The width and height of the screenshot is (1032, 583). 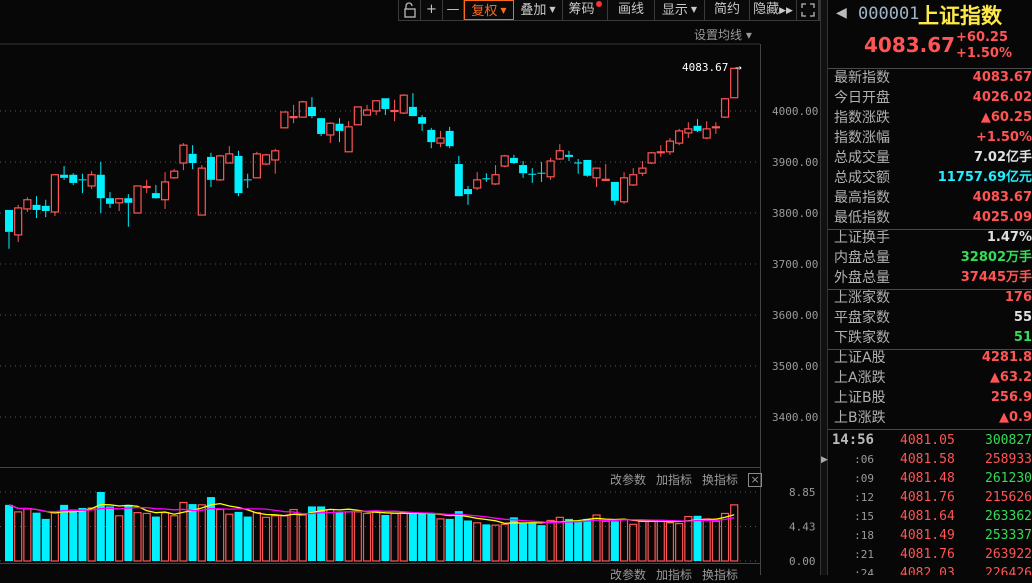 What do you see at coordinates (864, 459) in the screenshot?
I see `tick-time: :06` at bounding box center [864, 459].